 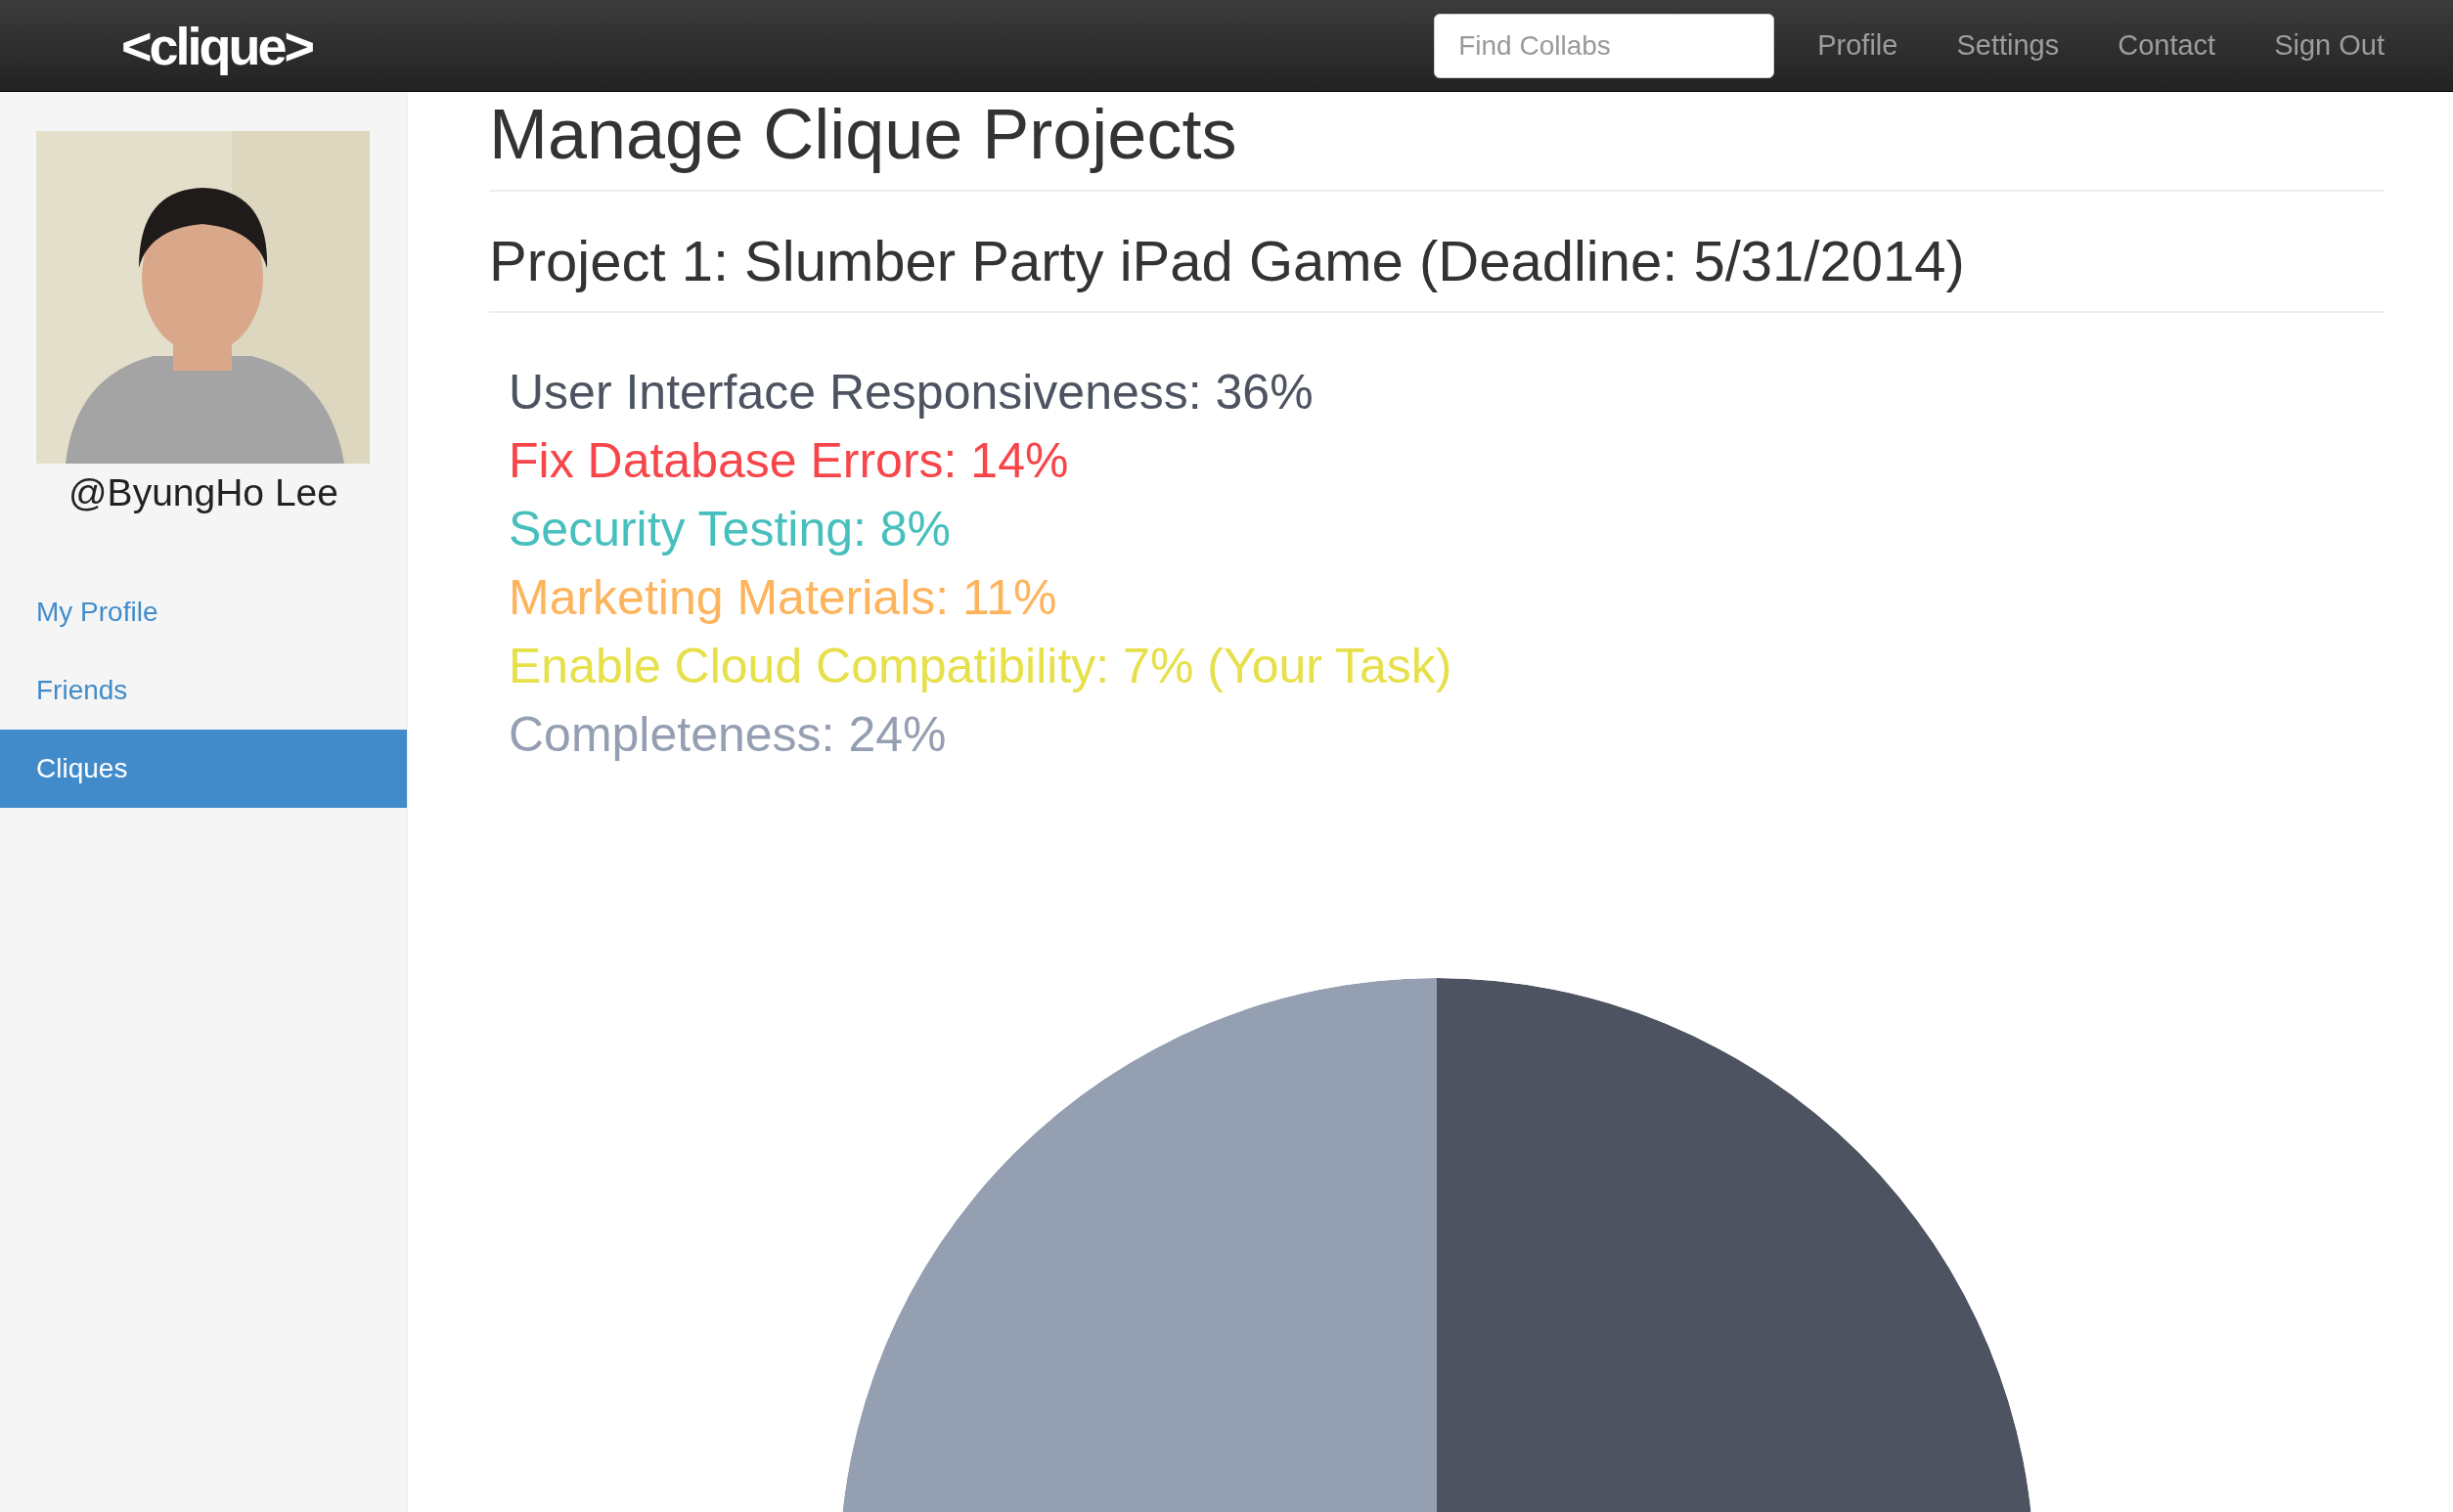 What do you see at coordinates (1858, 46) in the screenshot?
I see `nav-link: Profile` at bounding box center [1858, 46].